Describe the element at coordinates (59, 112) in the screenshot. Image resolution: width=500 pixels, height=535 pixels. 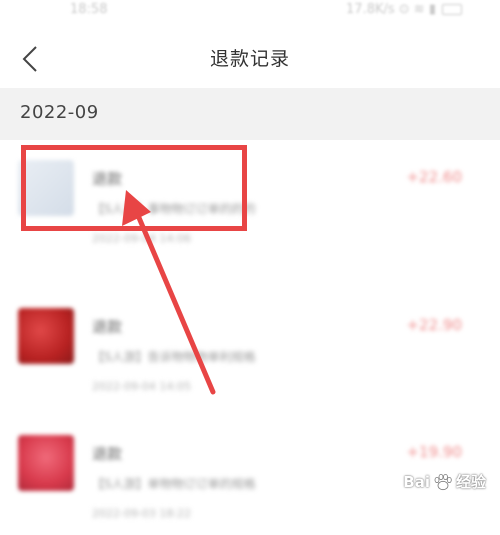
I see `section-date: 2022-09` at that location.